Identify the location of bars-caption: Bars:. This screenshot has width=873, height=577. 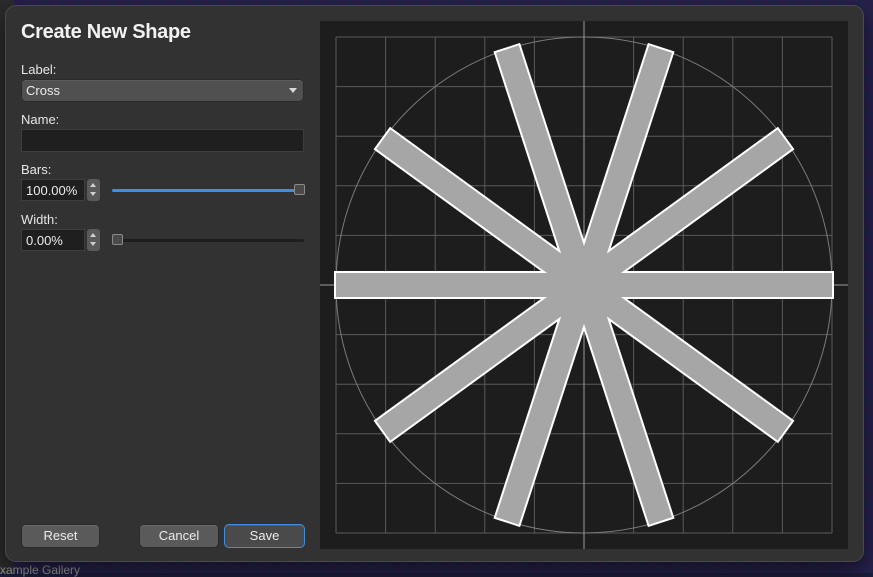
(36, 169).